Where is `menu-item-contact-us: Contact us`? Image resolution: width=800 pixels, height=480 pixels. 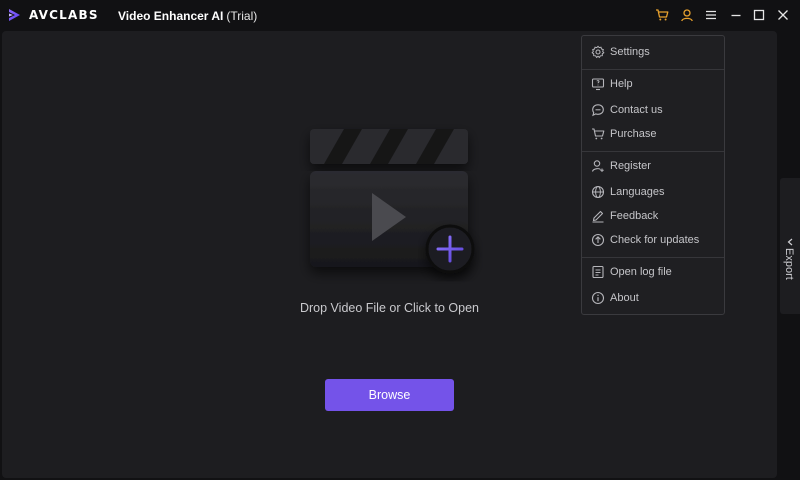
menu-item-contact-us: Contact us is located at coordinates (653, 110).